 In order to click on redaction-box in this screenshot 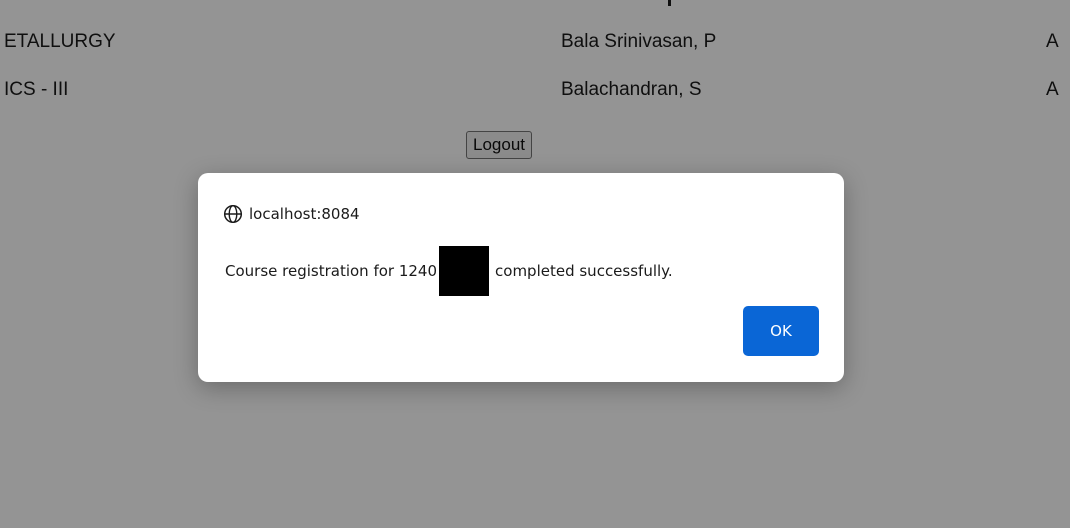, I will do `click(464, 271)`.